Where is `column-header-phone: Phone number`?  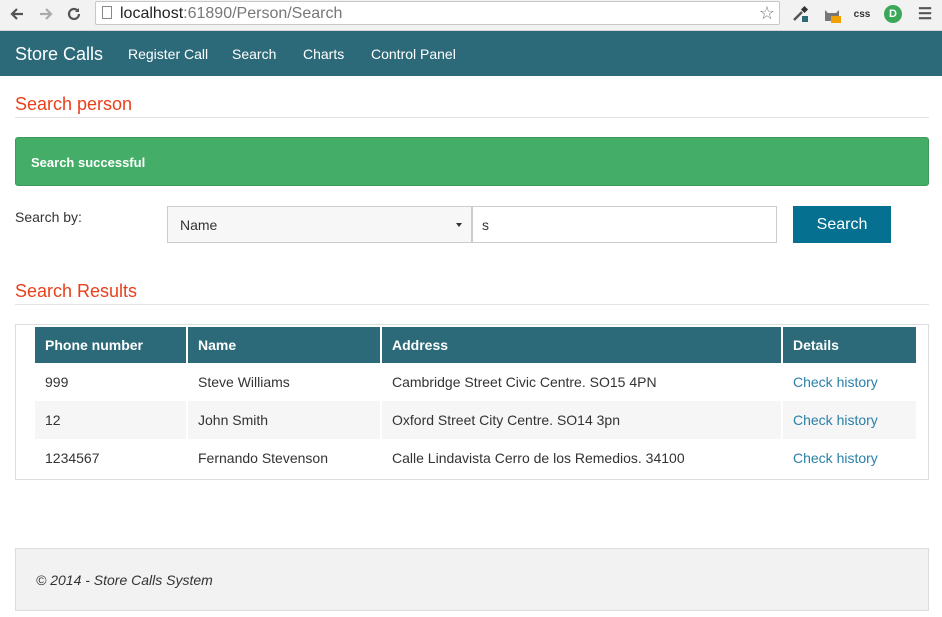
column-header-phone: Phone number is located at coordinates (110, 345).